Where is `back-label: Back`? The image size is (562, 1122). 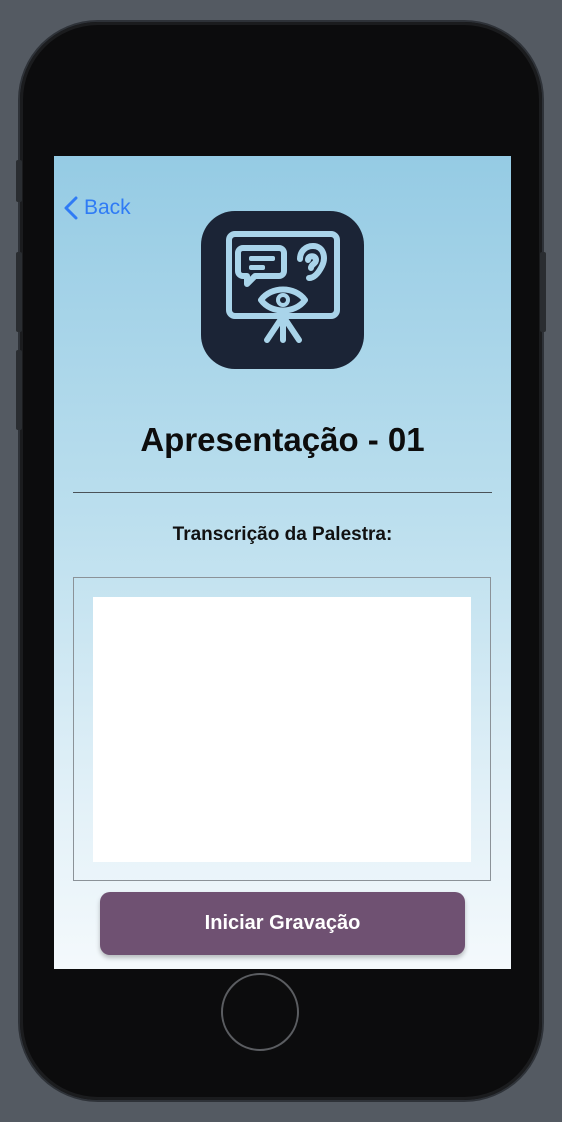 back-label: Back is located at coordinates (107, 207).